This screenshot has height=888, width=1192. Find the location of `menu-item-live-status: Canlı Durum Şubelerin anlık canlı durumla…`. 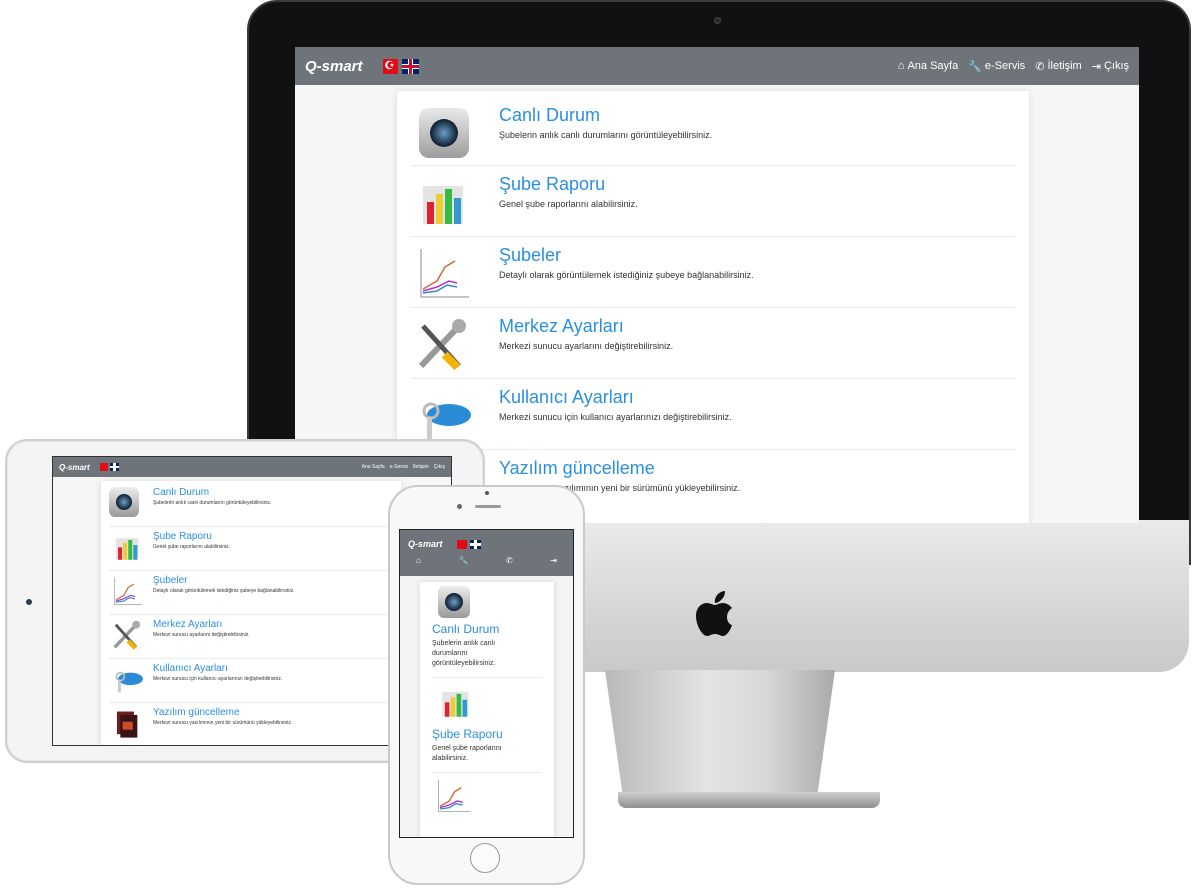

menu-item-live-status: Canlı Durum Şubelerin anlık canlı durumla… is located at coordinates (713, 130).